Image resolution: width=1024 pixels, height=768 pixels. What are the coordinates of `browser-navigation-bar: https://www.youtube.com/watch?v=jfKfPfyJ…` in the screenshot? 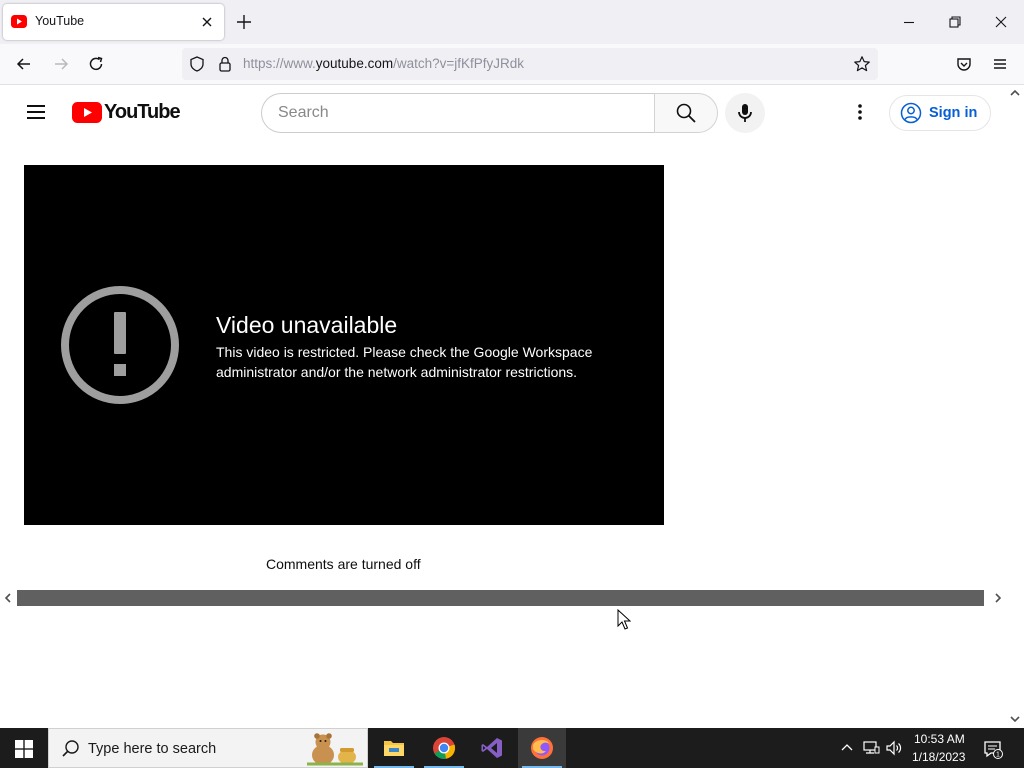 It's located at (512, 64).